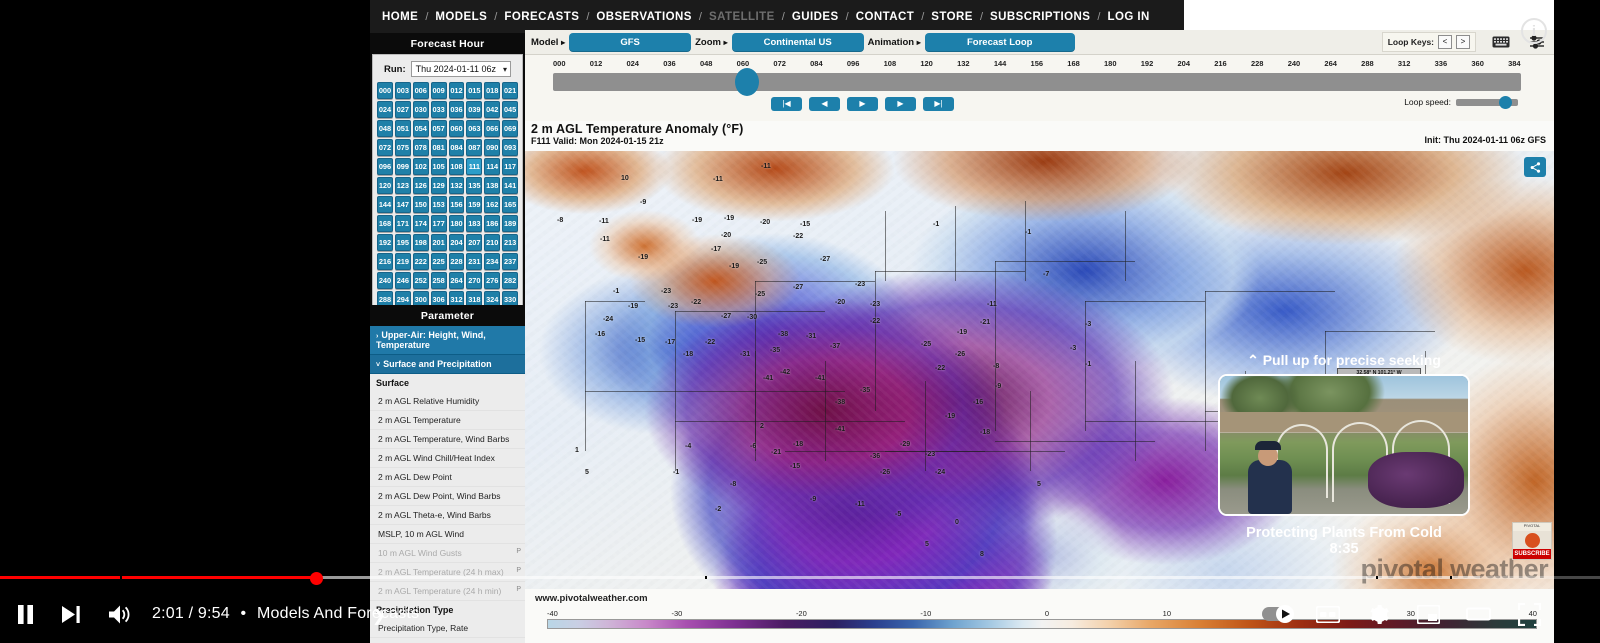  Describe the element at coordinates (952, 17) in the screenshot. I see `nav-item-store: STORE` at that location.